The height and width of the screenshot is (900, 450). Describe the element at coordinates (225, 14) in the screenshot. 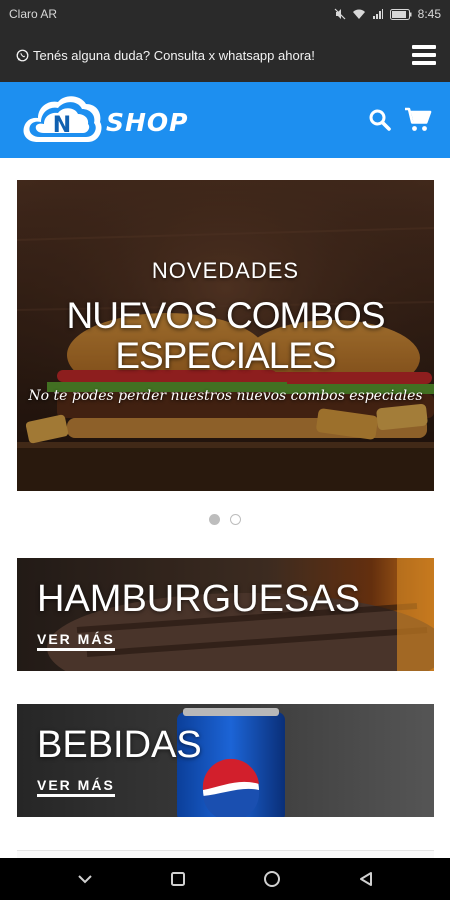

I see `status-bar: Claro AR 8:45` at that location.